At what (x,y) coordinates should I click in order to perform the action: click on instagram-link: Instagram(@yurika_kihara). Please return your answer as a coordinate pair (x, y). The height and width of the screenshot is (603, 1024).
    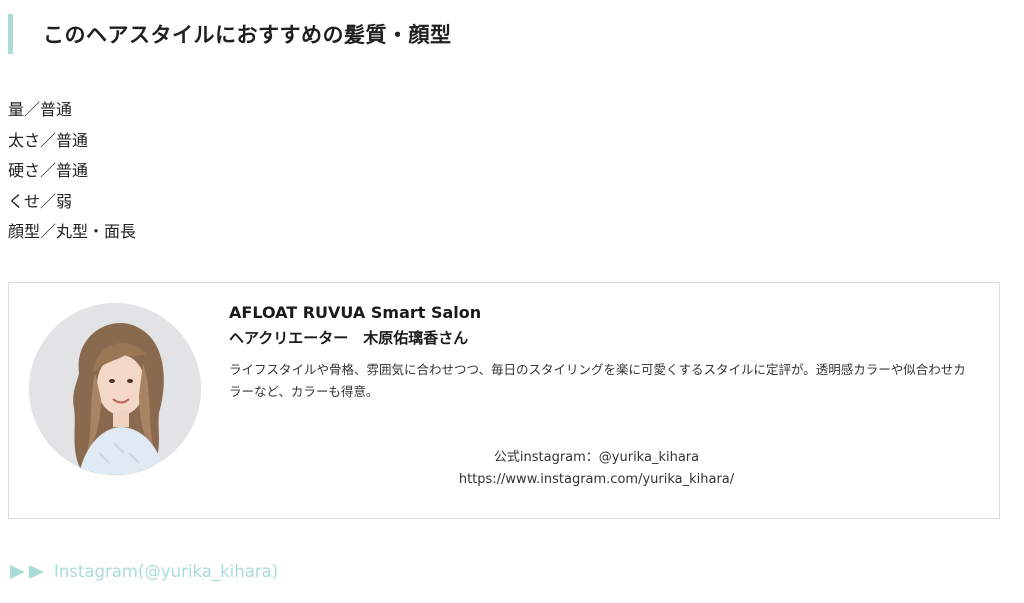
    Looking at the image, I should click on (144, 571).